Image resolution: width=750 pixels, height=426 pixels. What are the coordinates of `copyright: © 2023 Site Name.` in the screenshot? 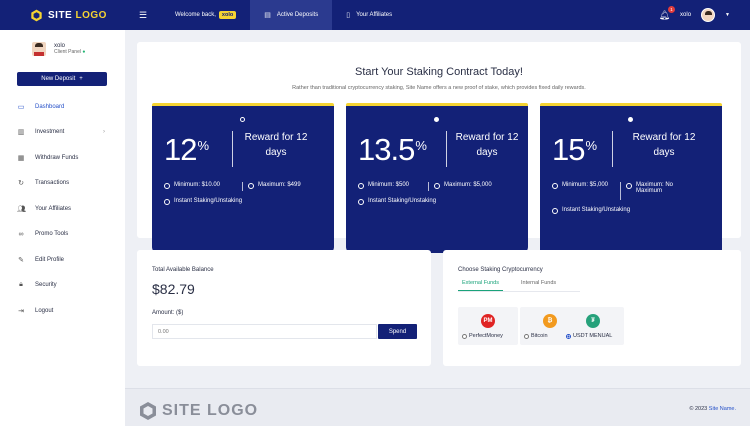 It's located at (712, 409).